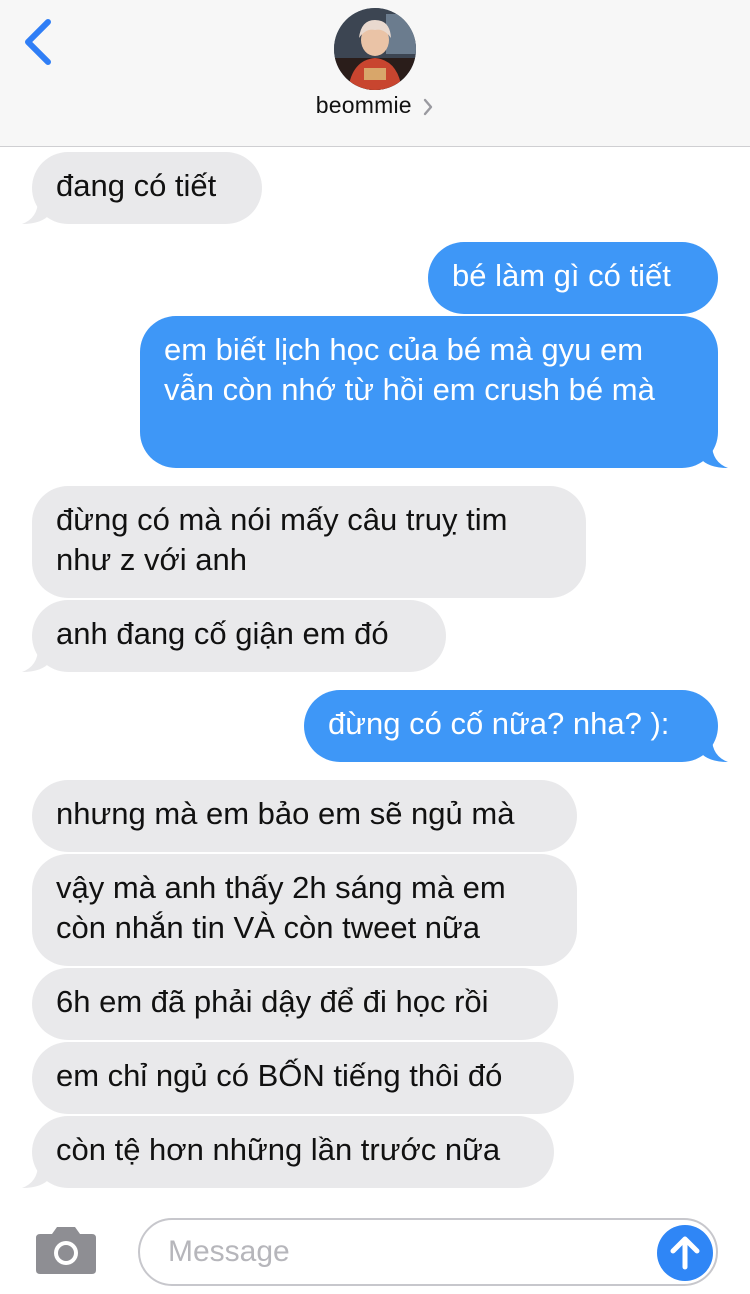 The height and width of the screenshot is (1294, 750). What do you see at coordinates (278, 1149) in the screenshot?
I see `message-text: còn tệ hơn những lần trước nữa` at bounding box center [278, 1149].